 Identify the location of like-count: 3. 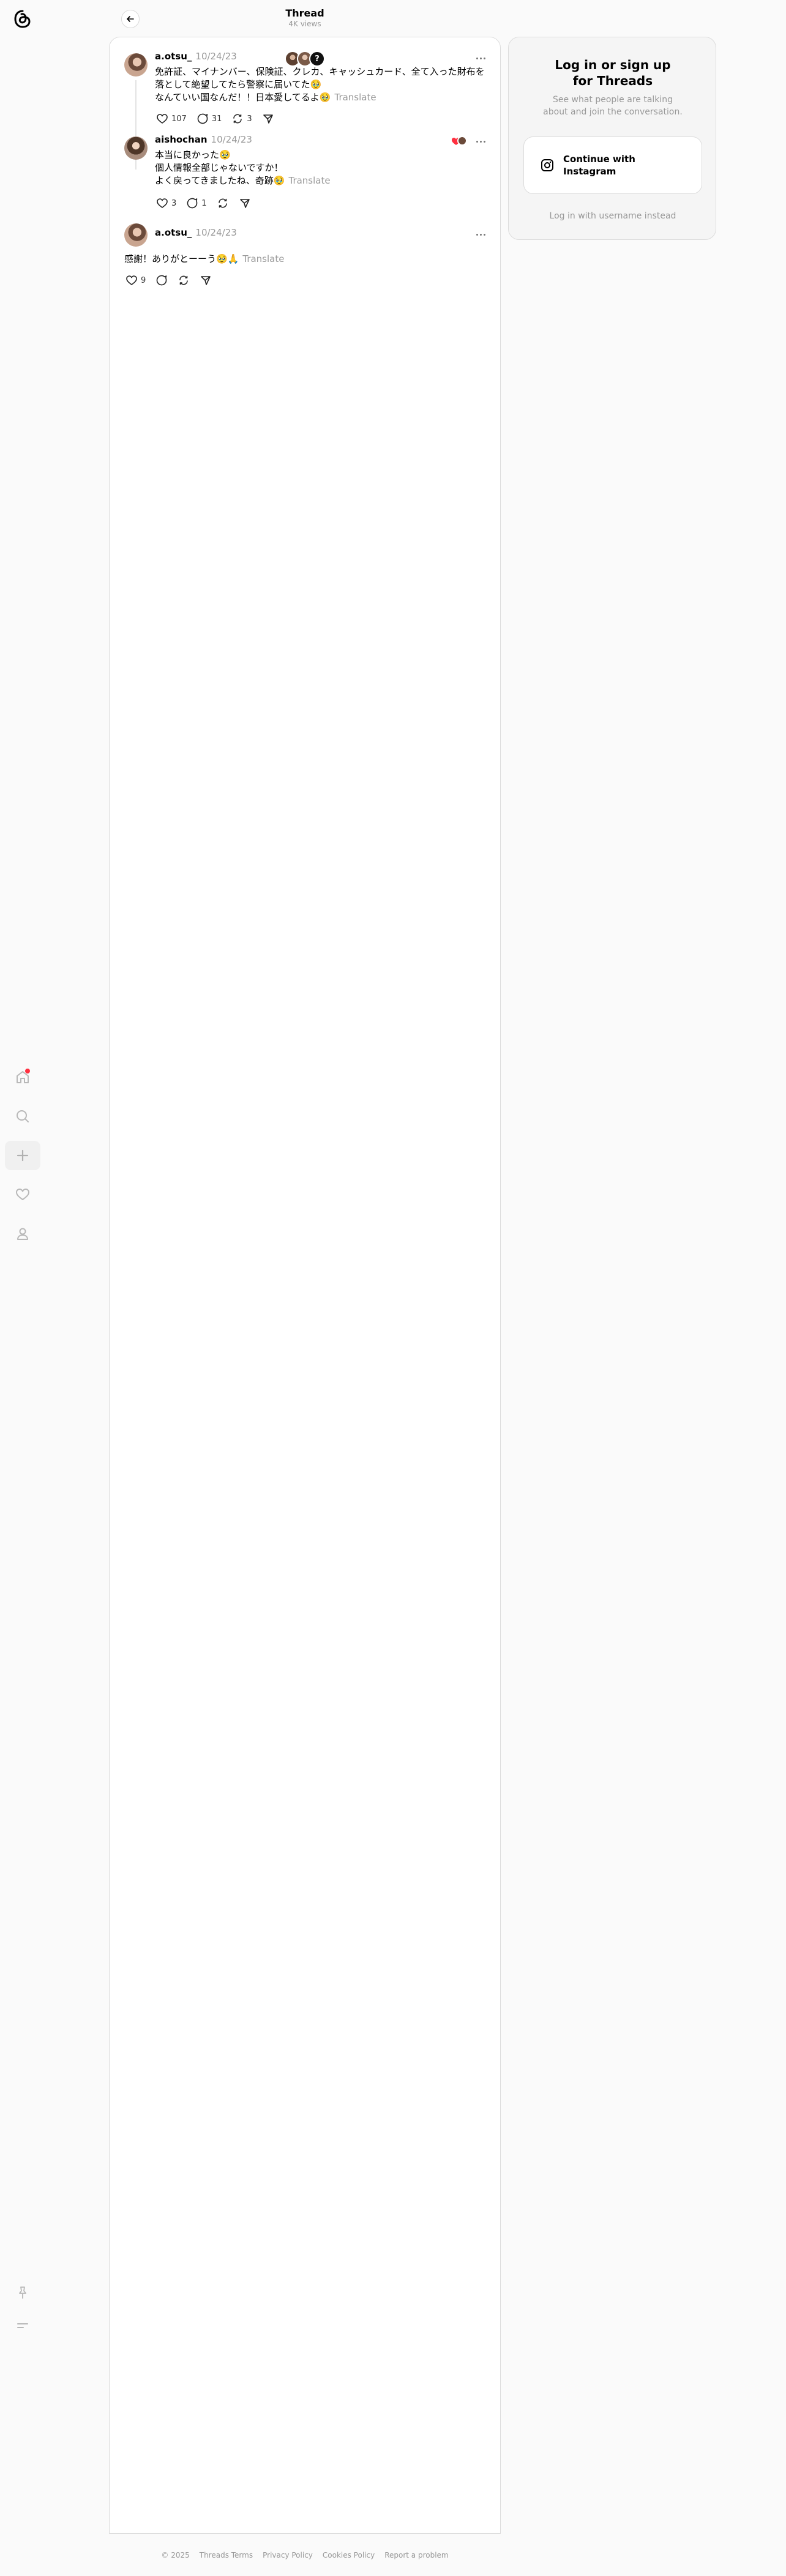
(174, 203).